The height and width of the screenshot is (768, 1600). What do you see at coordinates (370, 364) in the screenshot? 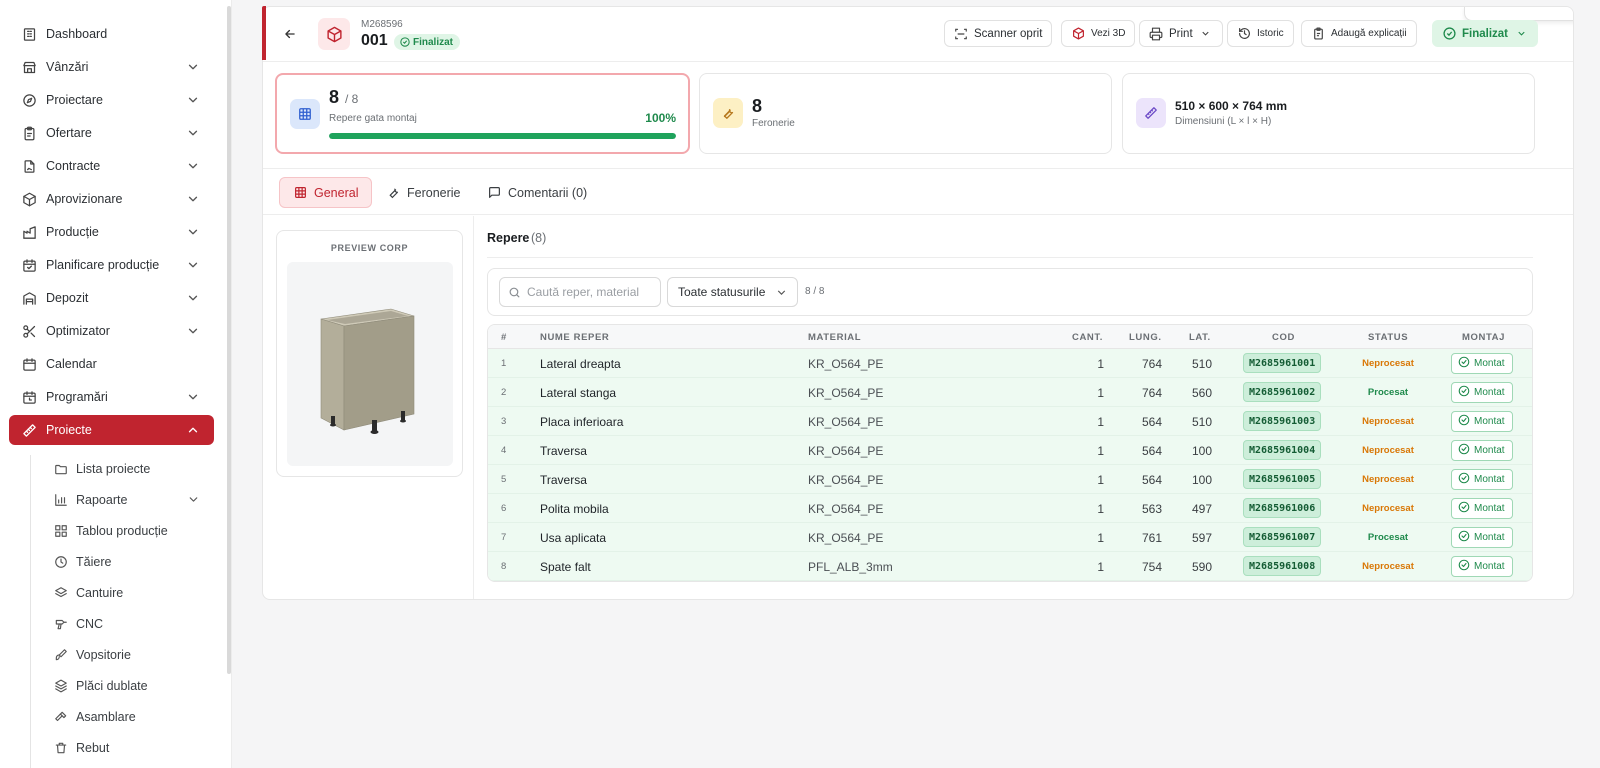
I see `cabinet-3d-preview` at bounding box center [370, 364].